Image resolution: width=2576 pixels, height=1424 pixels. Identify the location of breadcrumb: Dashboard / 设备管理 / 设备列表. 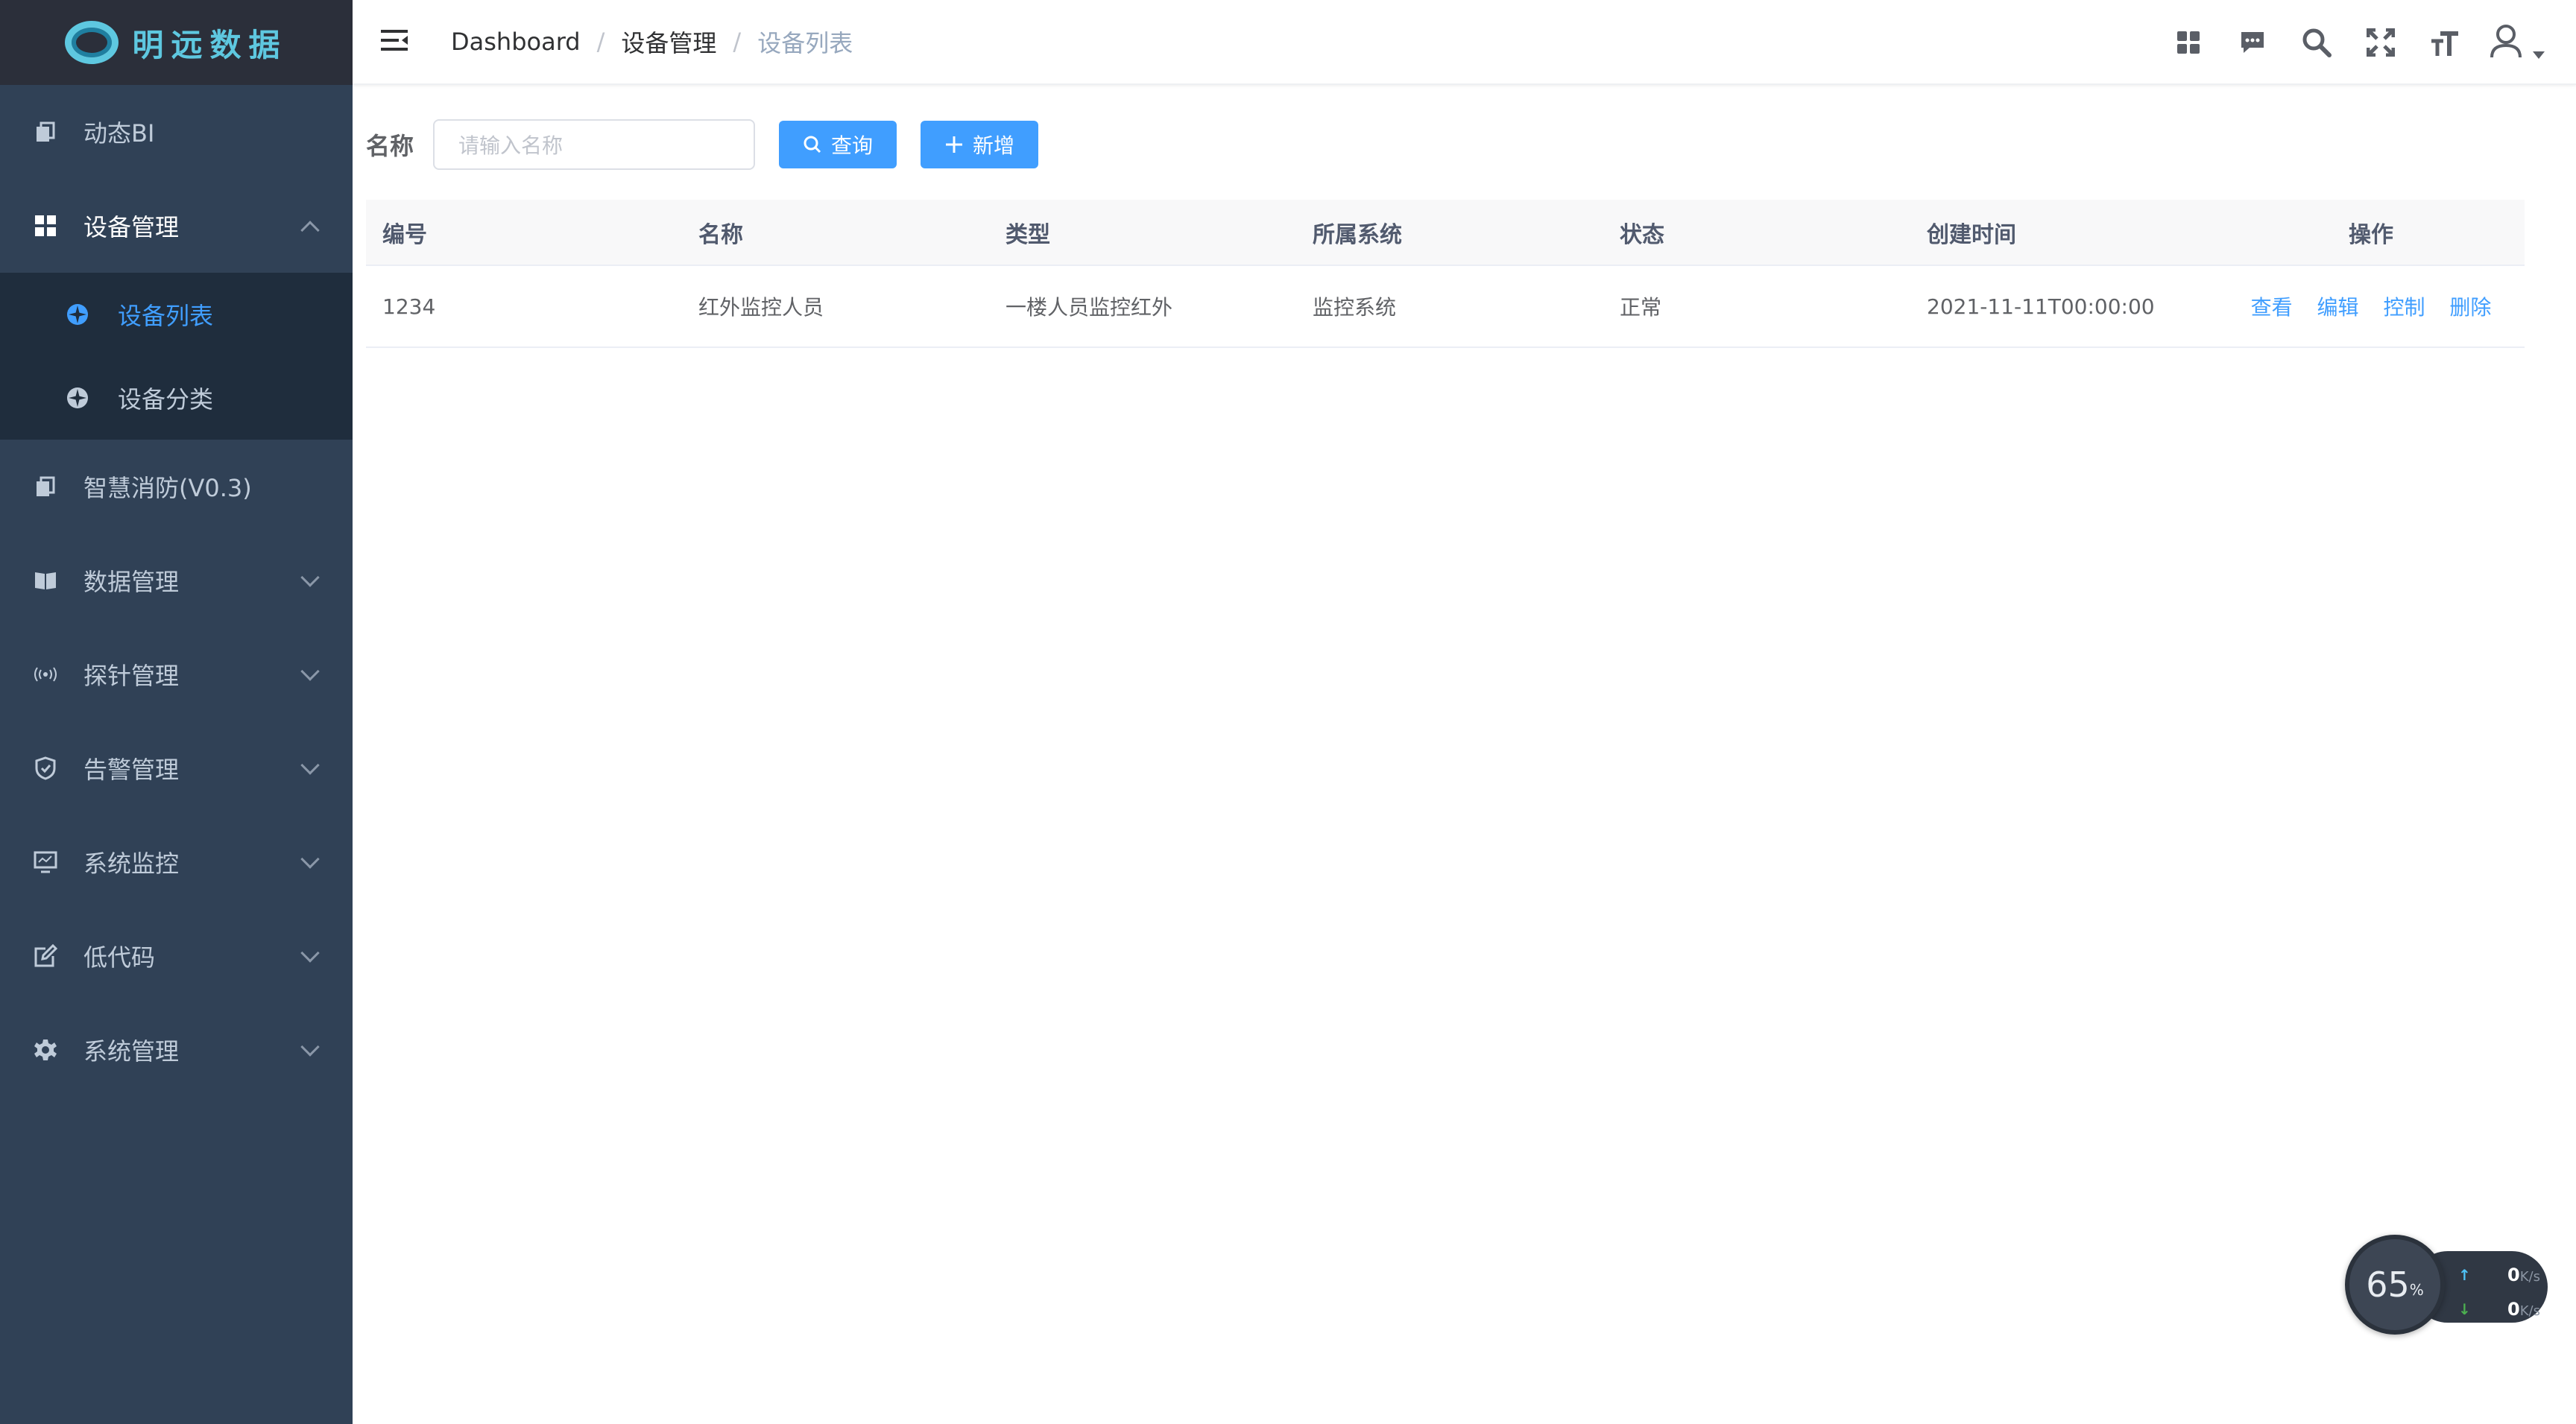
(652, 42).